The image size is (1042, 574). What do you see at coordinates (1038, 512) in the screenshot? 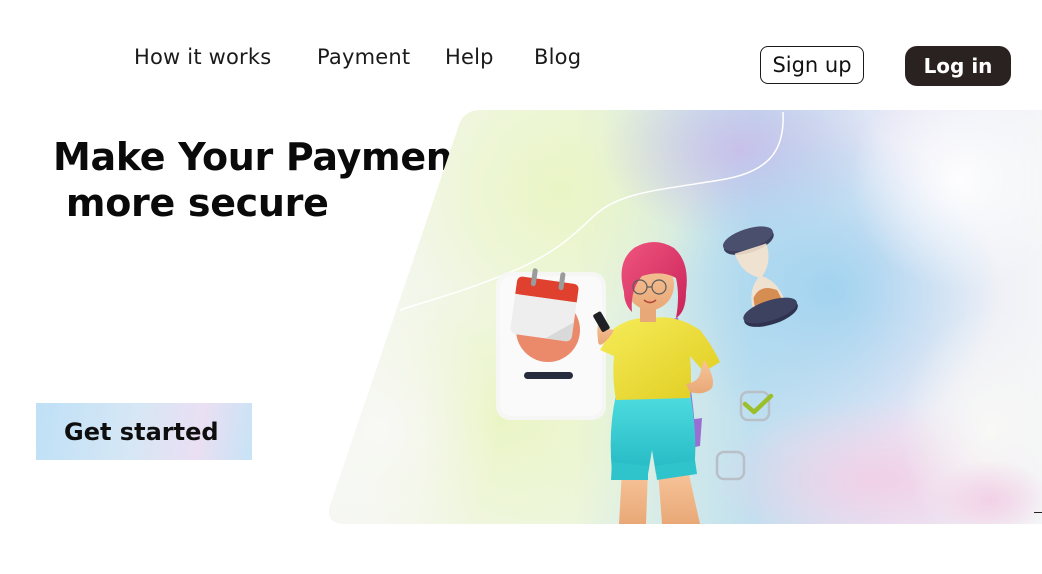
I see `divider-mark` at bounding box center [1038, 512].